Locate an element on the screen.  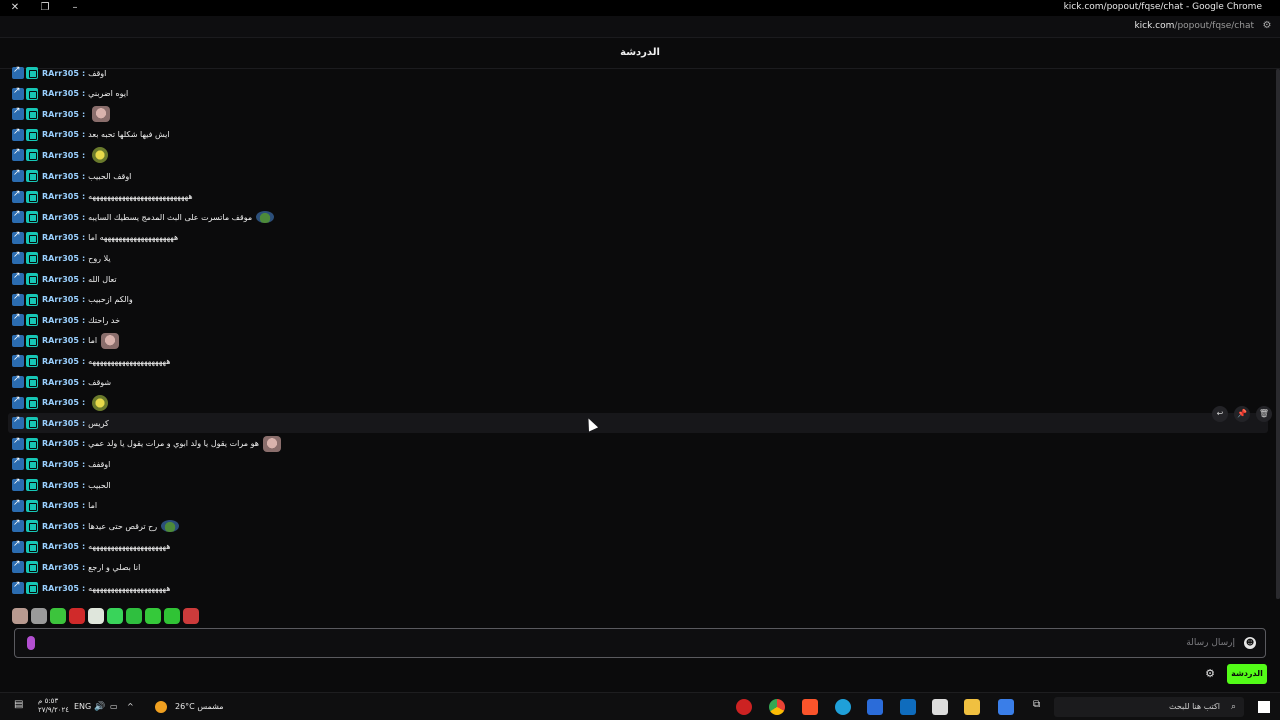
volume-icon: 🔊 is located at coordinates (99, 707).